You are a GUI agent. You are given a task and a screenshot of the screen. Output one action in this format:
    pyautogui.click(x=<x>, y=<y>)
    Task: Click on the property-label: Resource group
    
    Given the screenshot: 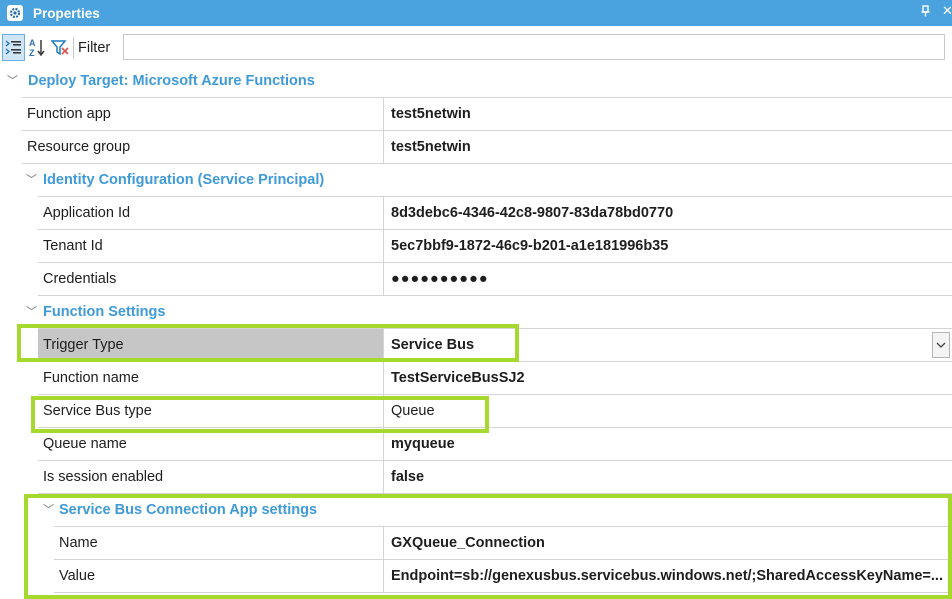 What is the action you would take?
    pyautogui.click(x=202, y=147)
    